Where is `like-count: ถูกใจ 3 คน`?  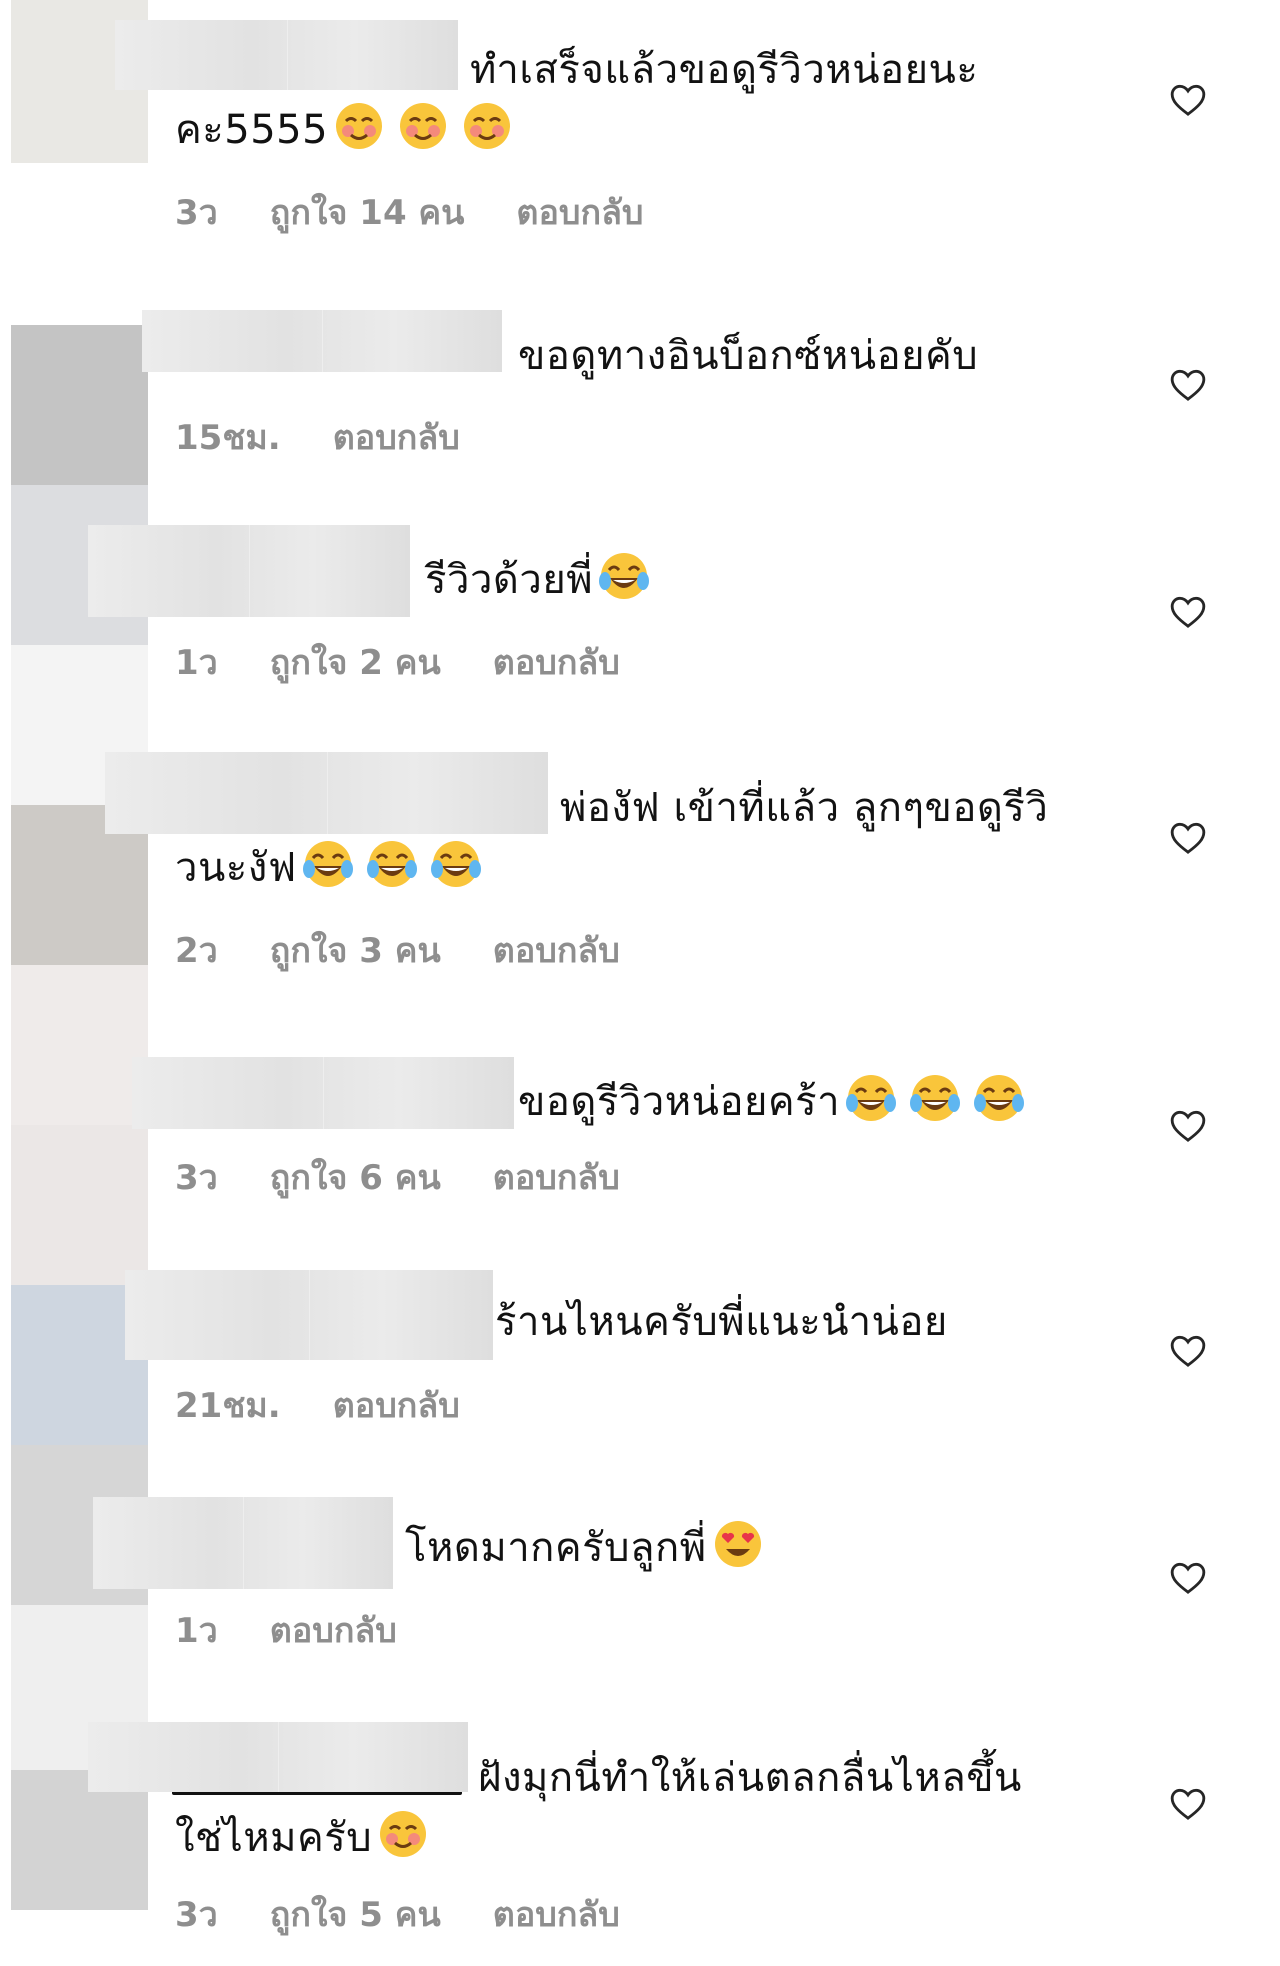
like-count: ถูกใจ 3 คน is located at coordinates (355, 951).